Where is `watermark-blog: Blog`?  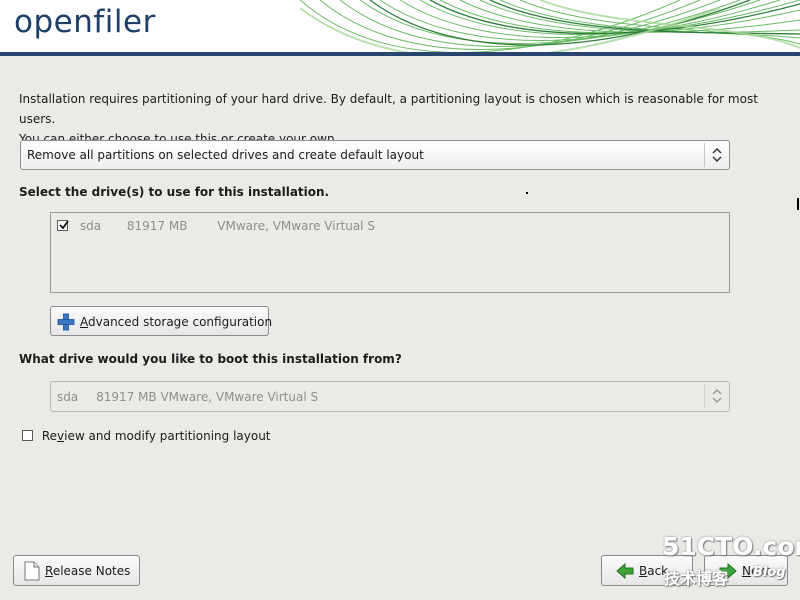
watermark-blog: Blog is located at coordinates (769, 572).